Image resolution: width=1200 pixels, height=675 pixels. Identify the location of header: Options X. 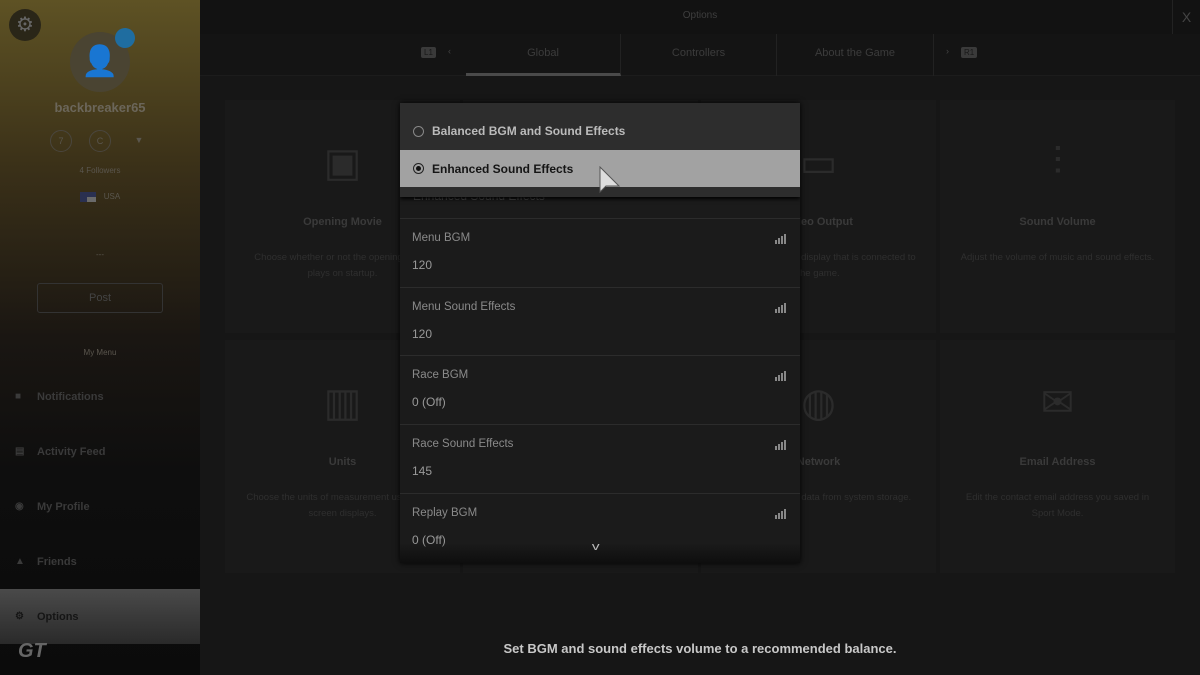
(700, 17).